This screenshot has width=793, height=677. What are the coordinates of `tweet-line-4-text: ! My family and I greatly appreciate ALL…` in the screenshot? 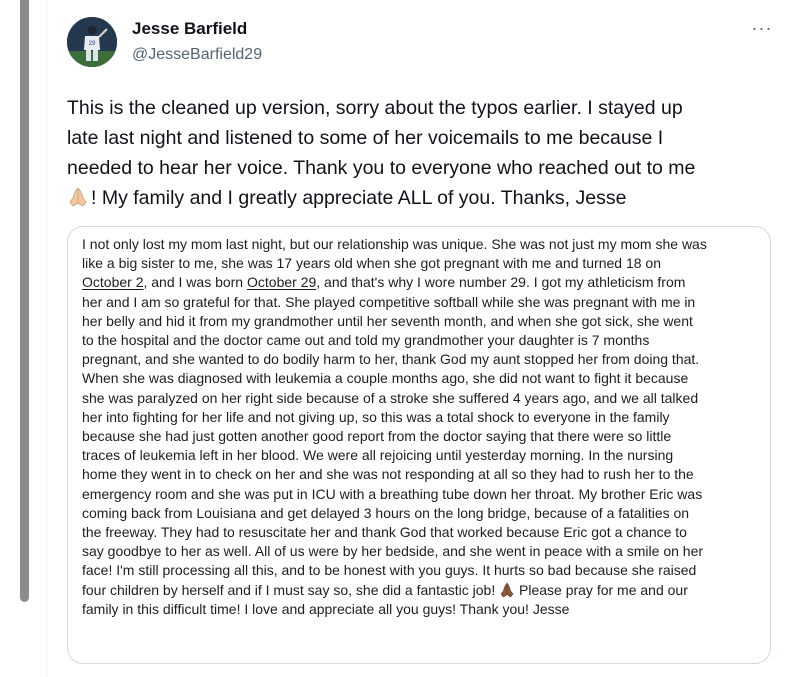 It's located at (359, 198).